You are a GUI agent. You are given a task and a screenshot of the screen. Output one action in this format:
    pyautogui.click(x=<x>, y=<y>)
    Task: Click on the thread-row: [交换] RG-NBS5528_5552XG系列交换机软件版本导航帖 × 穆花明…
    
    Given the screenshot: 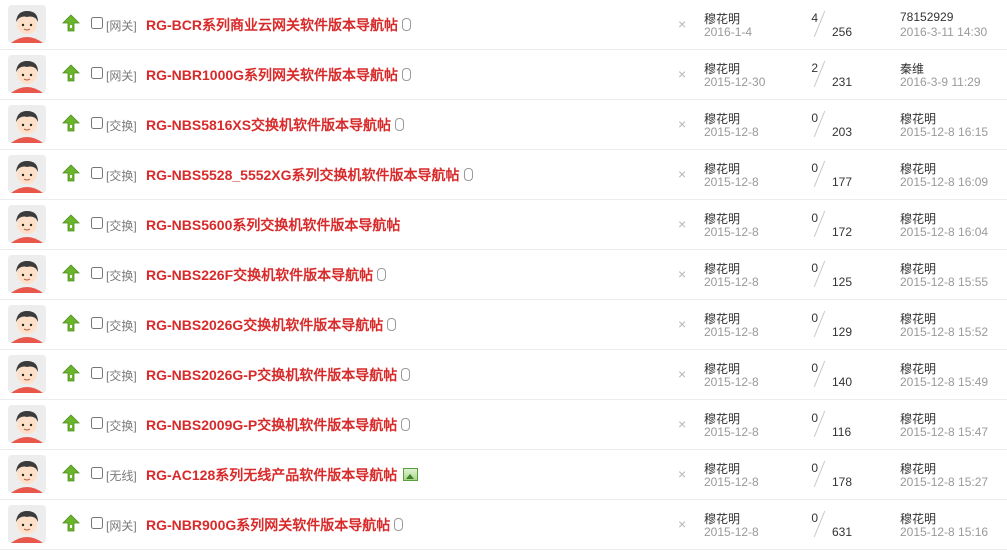 What is the action you would take?
    pyautogui.click(x=503, y=175)
    